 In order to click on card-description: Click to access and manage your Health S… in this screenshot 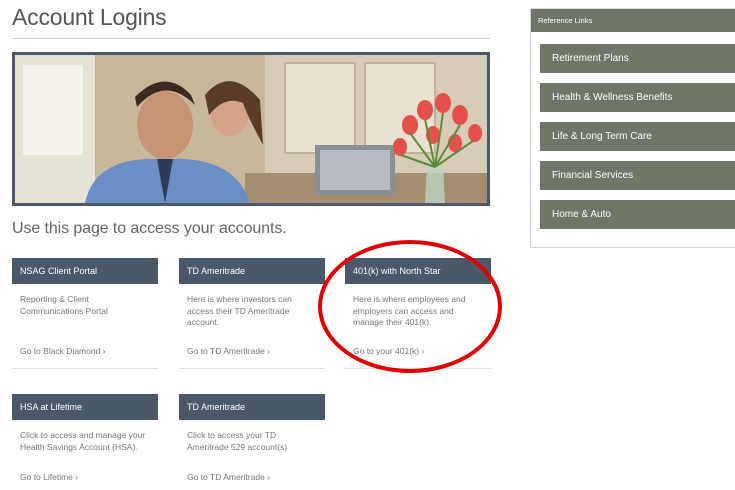, I will do `click(83, 441)`.